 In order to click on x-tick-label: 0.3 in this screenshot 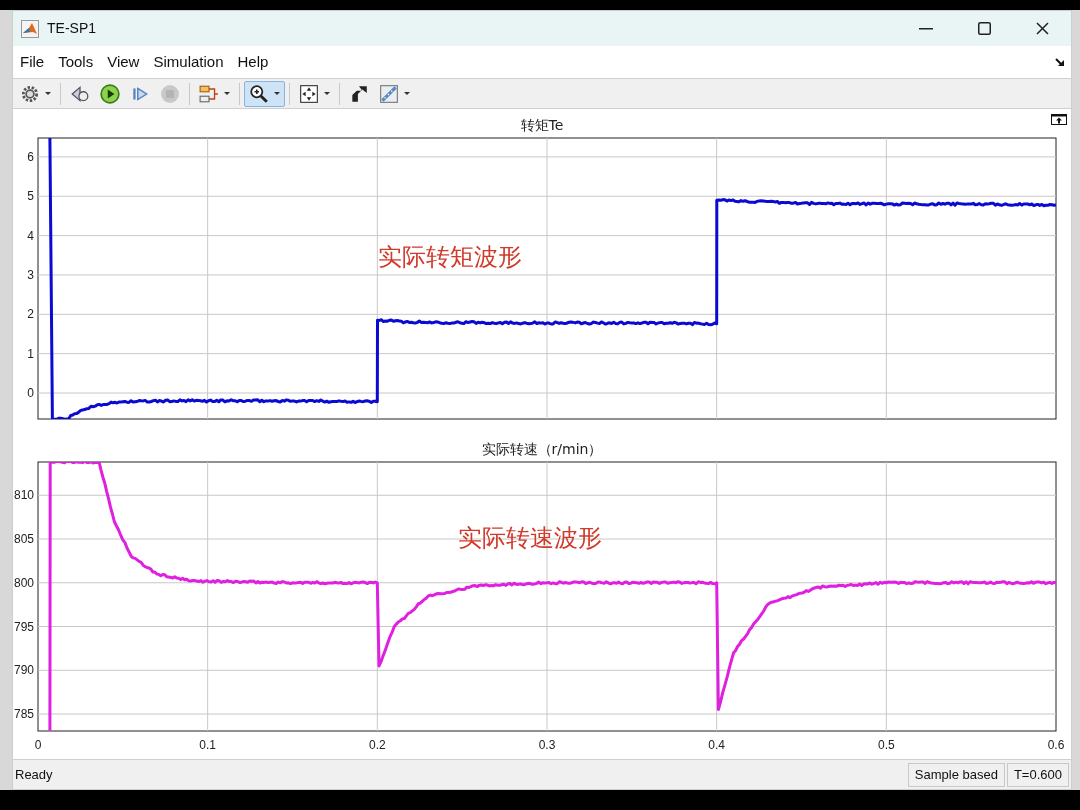, I will do `click(547, 745)`.